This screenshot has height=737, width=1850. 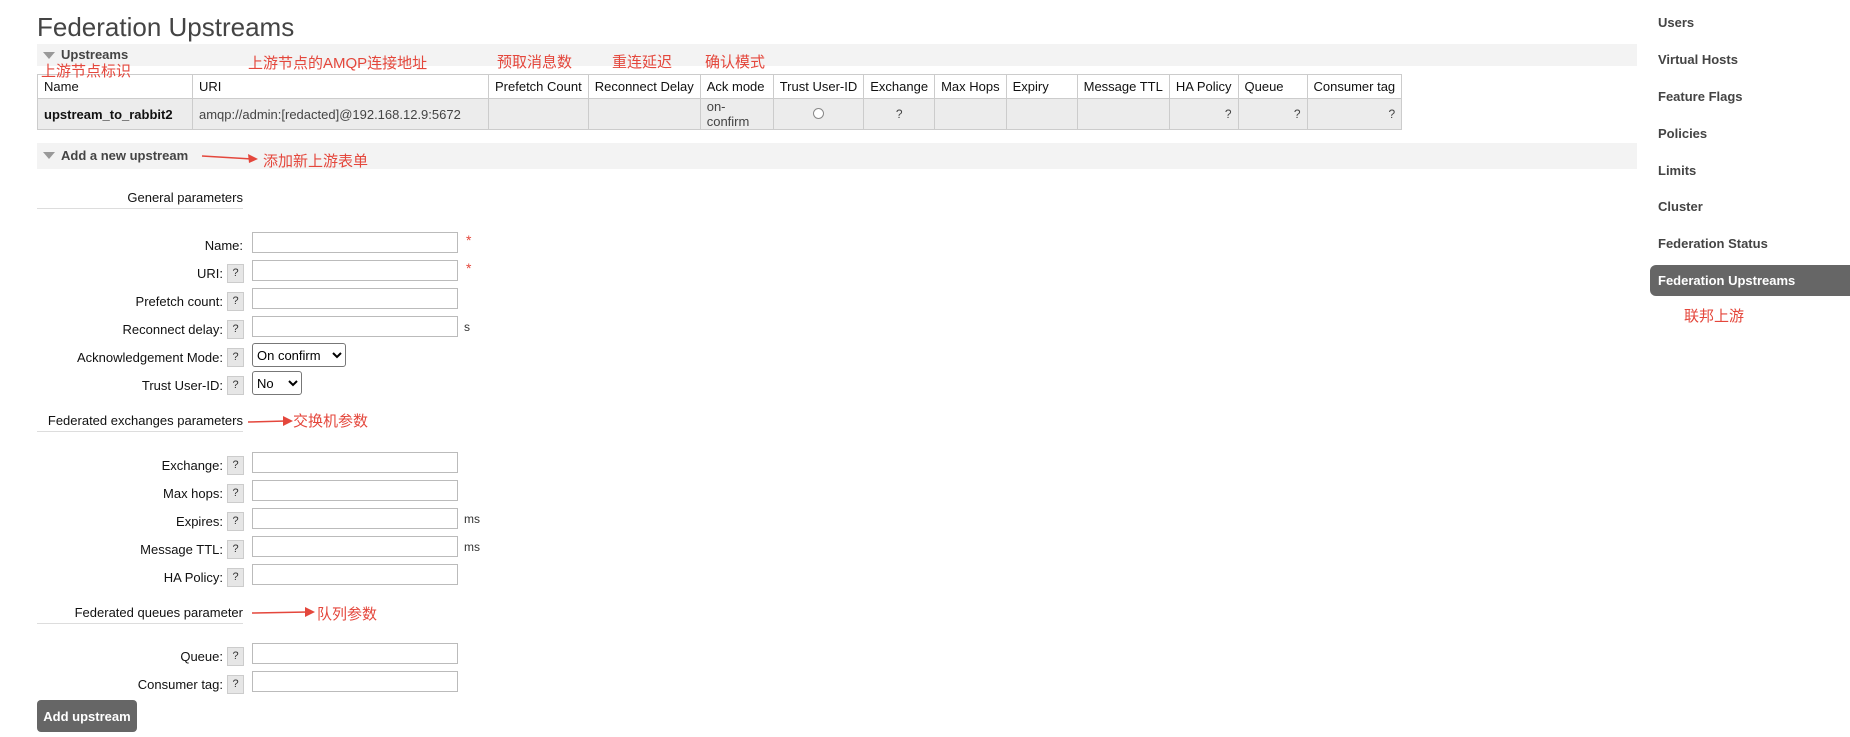 What do you see at coordinates (355, 574) in the screenshot?
I see `ha-policy-input` at bounding box center [355, 574].